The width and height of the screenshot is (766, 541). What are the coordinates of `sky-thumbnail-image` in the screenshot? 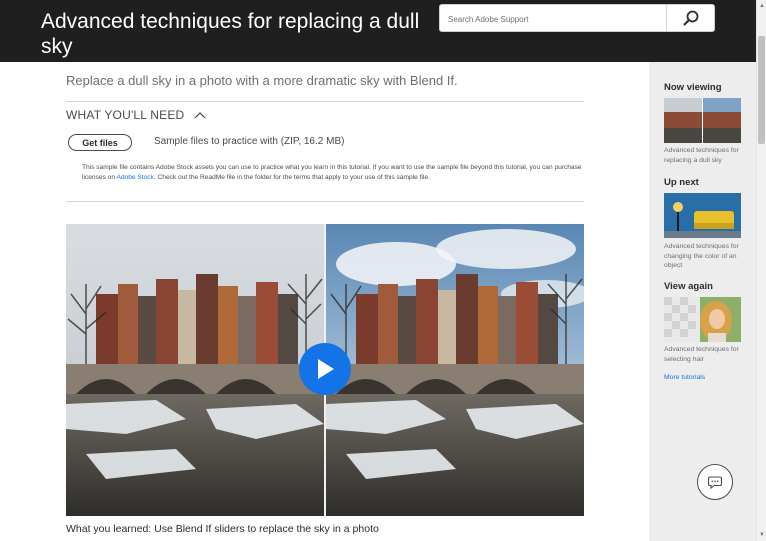 It's located at (702, 120).